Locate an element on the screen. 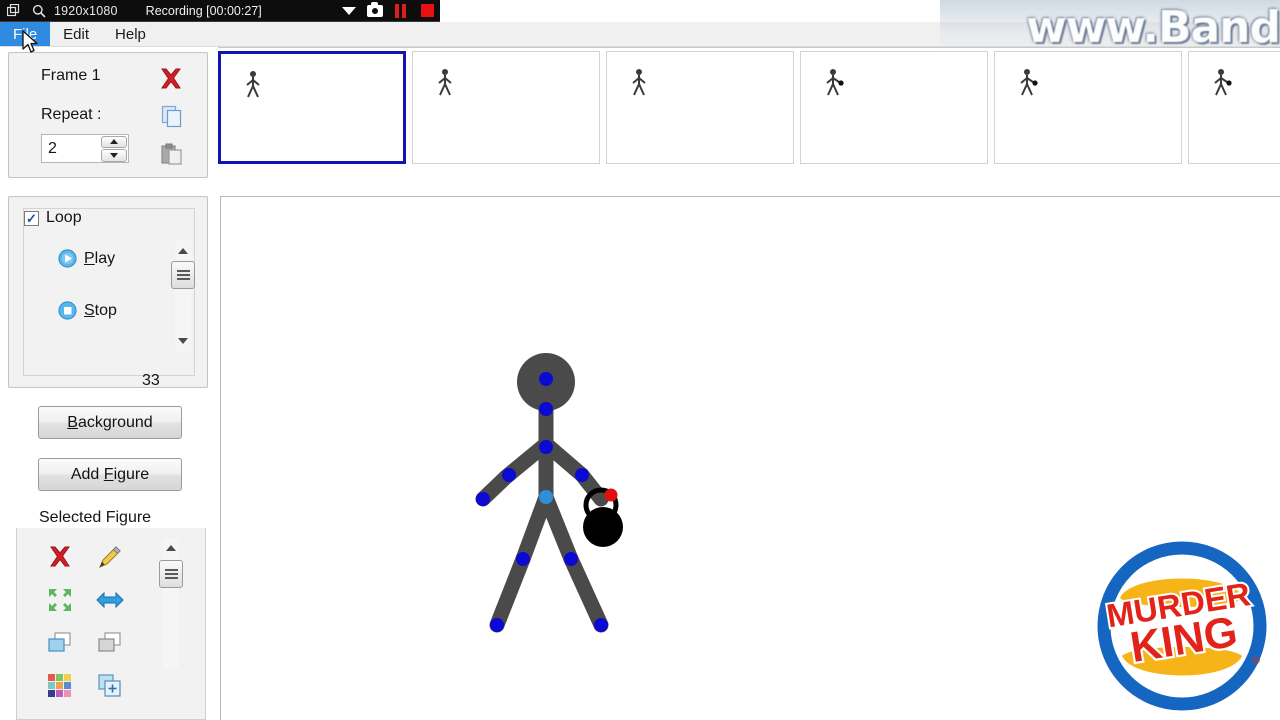 The height and width of the screenshot is (720, 1280). edit-figure-icon is located at coordinates (110, 557).